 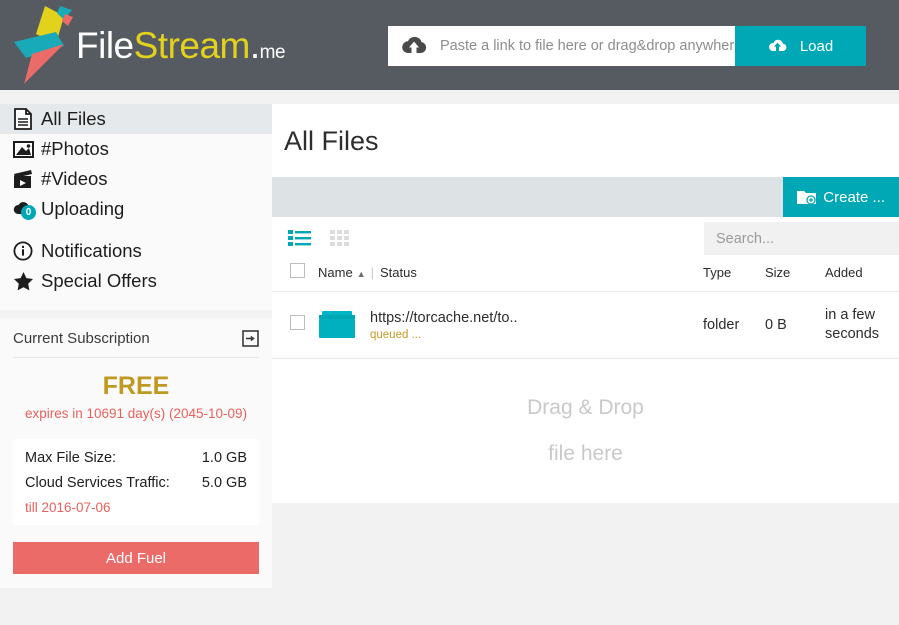 I want to click on list-view-icon, so click(x=300, y=238).